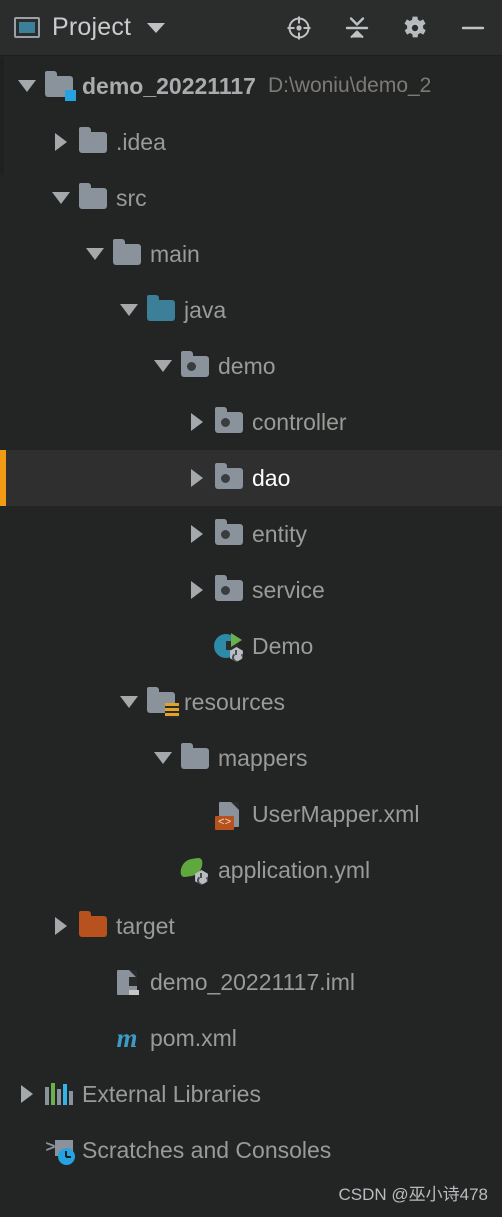  I want to click on tree-row: java, so click(251, 310).